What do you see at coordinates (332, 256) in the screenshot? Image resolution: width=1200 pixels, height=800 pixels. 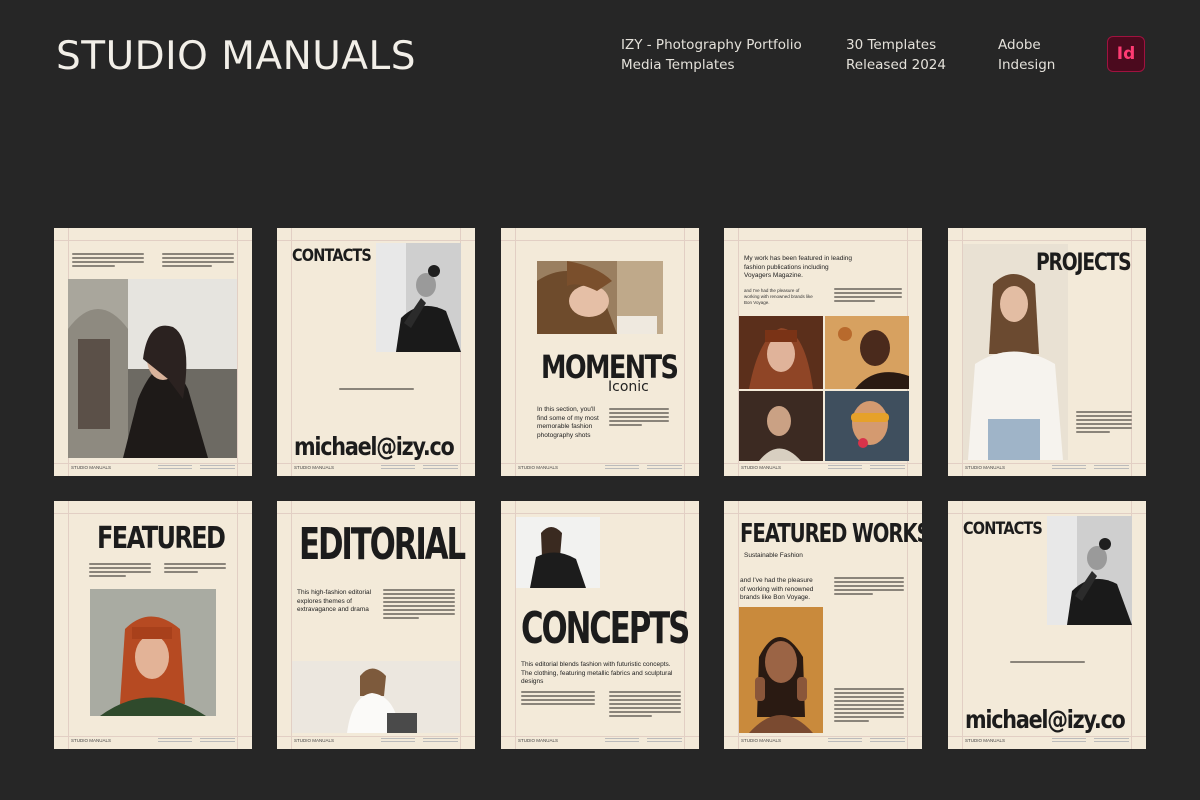 I see `contacts-title: CONTACTS` at bounding box center [332, 256].